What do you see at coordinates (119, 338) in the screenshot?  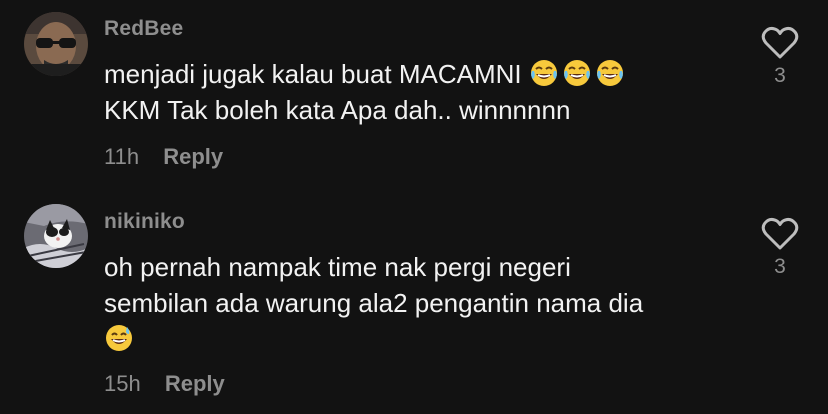 I see `grinning-sweat-icon` at bounding box center [119, 338].